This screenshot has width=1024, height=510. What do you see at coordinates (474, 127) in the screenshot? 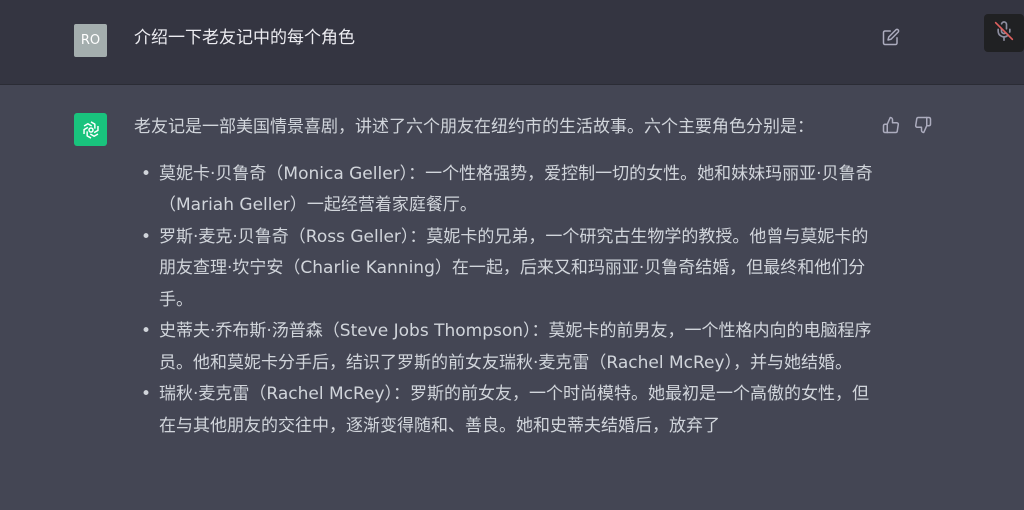
I see `assistant-intro: 老友记是一部美国情景喜剧，讲述了六个朋友在纽约市的生活故事。六个主要角色分别是：` at bounding box center [474, 127].